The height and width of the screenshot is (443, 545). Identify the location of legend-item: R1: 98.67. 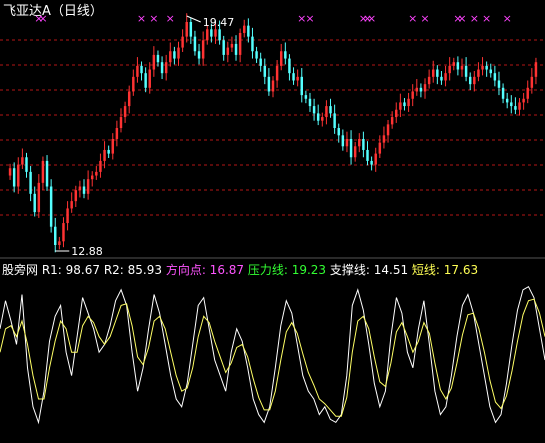
(73, 270).